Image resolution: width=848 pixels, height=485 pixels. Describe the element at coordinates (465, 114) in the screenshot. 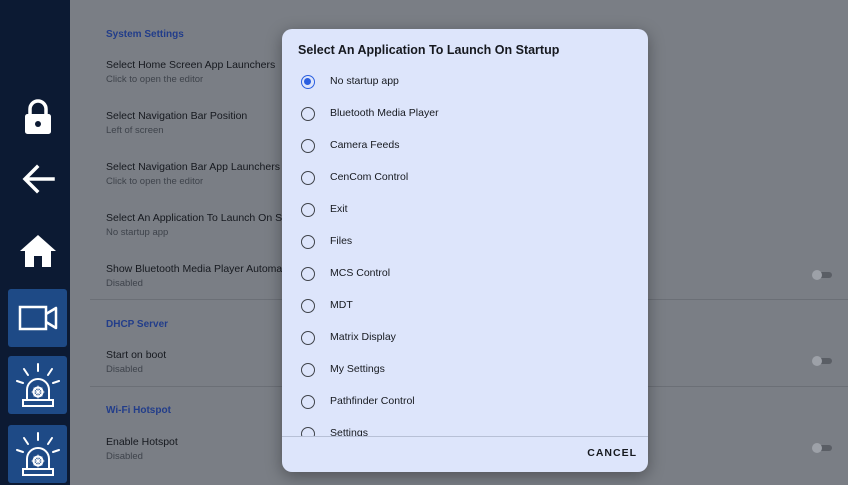

I see `option-bluetooth-media-player: Bluetooth Media Player` at that location.